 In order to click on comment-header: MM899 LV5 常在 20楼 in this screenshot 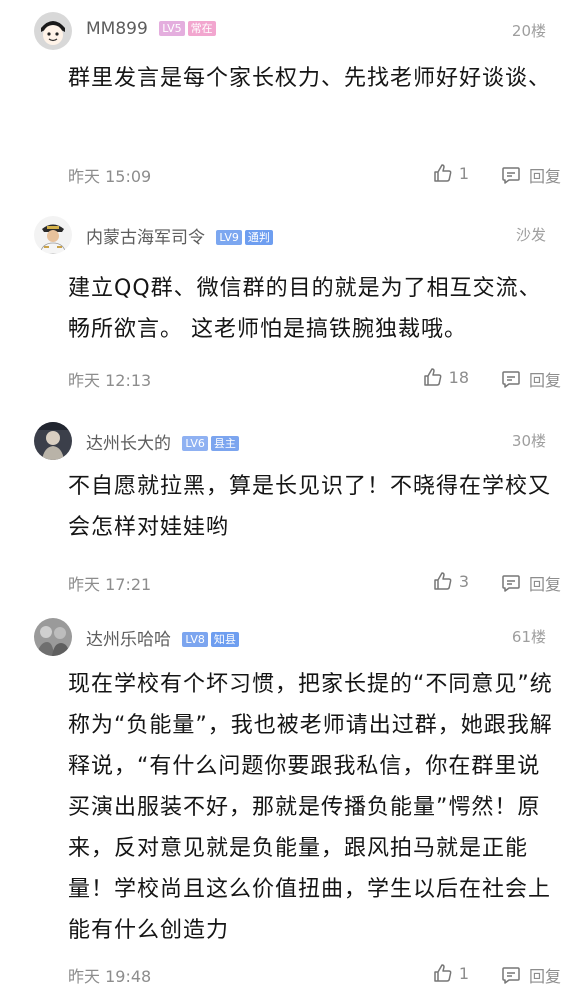, I will do `click(291, 25)`.